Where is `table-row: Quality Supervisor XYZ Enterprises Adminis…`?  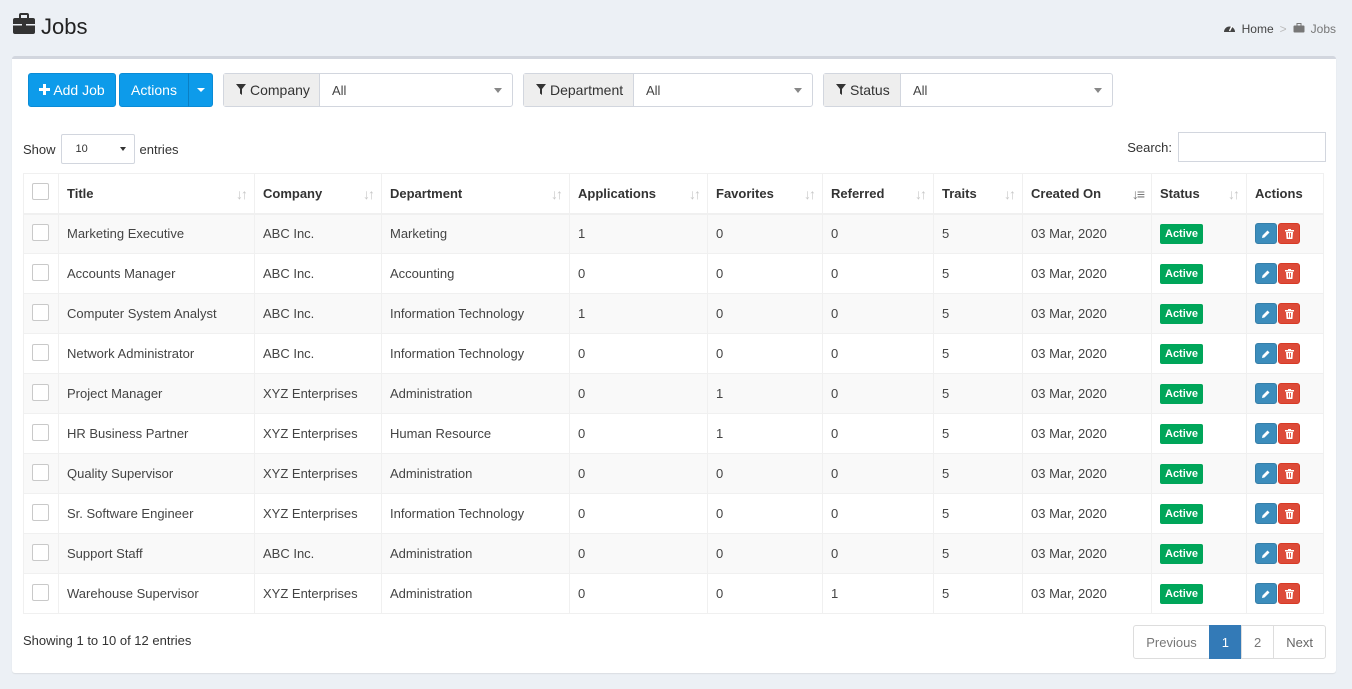 table-row: Quality Supervisor XYZ Enterprises Adminis… is located at coordinates (673, 473).